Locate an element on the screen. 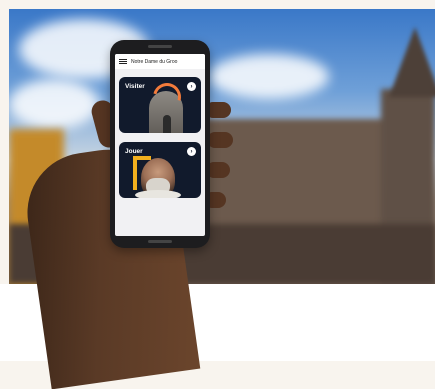 This screenshot has height=389, width=435. hamburger-menu-icon is located at coordinates (123, 61).